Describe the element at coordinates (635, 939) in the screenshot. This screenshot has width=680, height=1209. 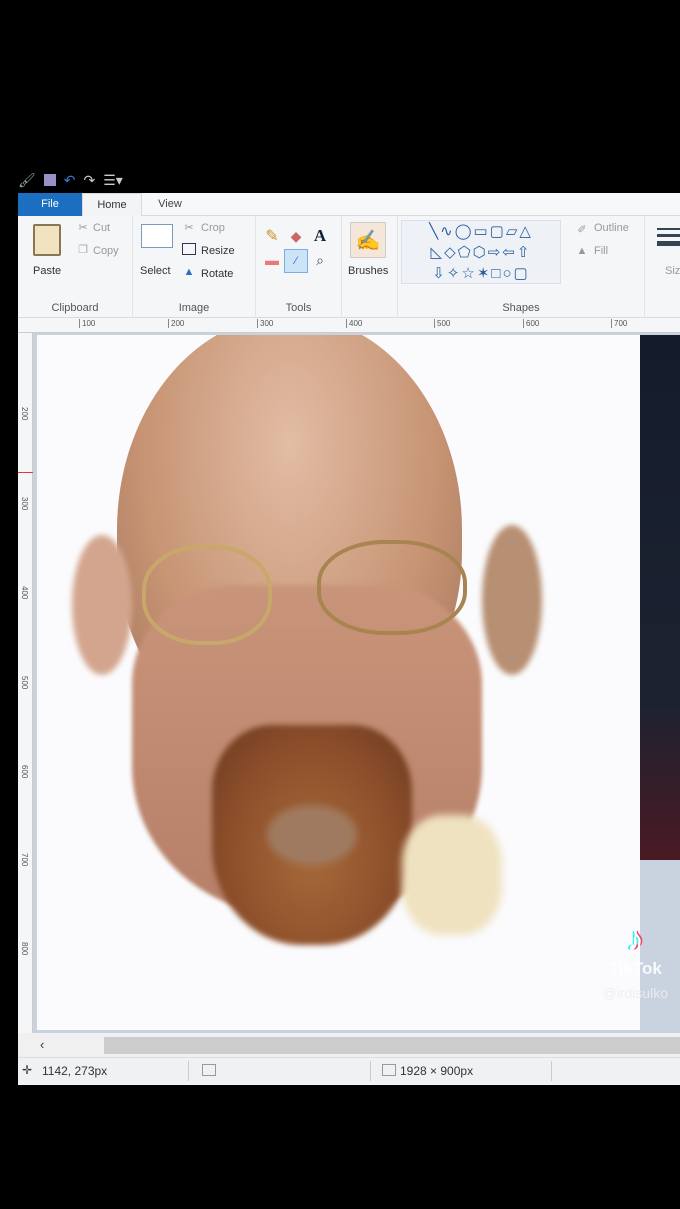
I see `tiktok-logo-icon: ♪` at that location.